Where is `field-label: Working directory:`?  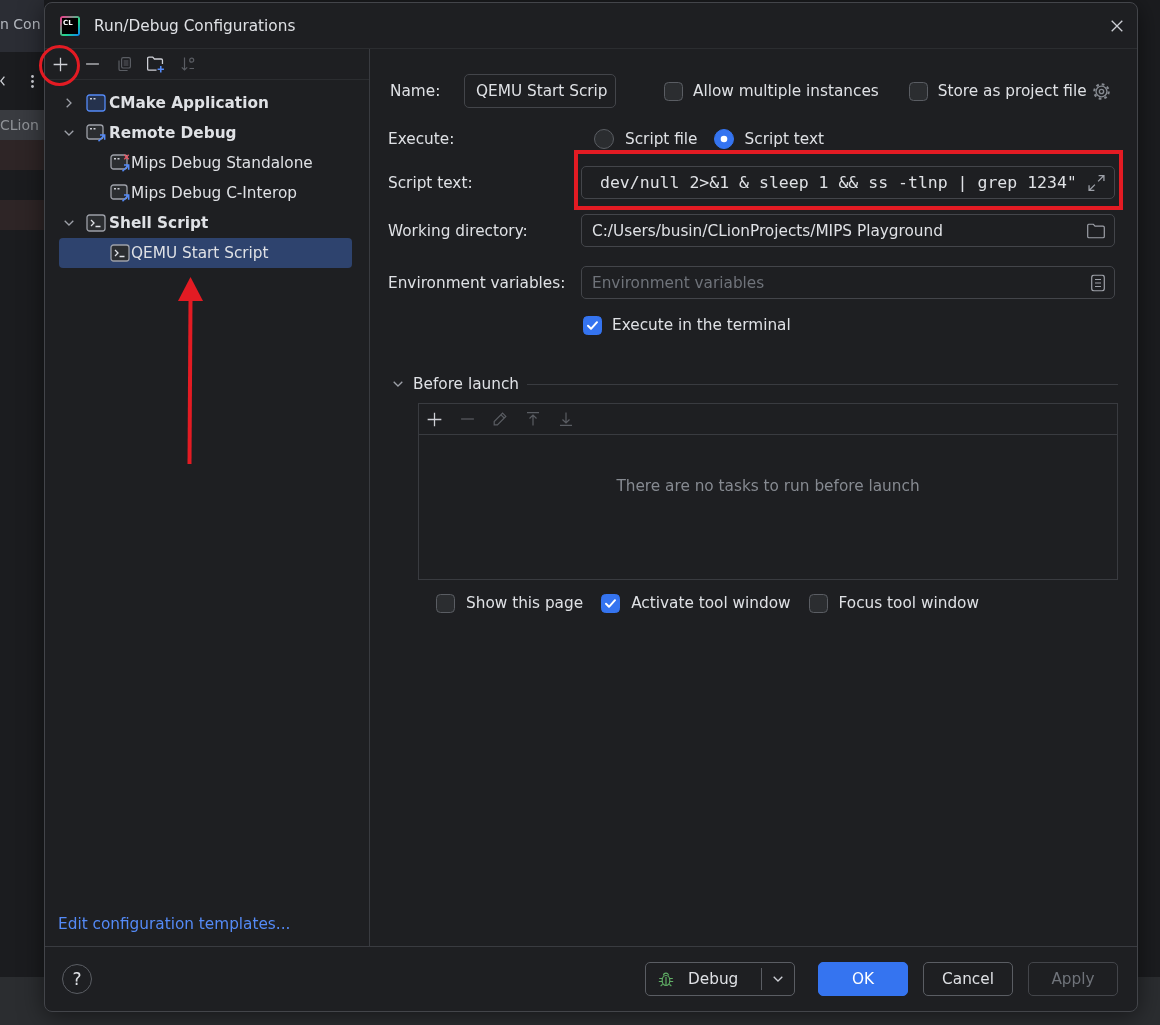
field-label: Working directory: is located at coordinates (458, 230).